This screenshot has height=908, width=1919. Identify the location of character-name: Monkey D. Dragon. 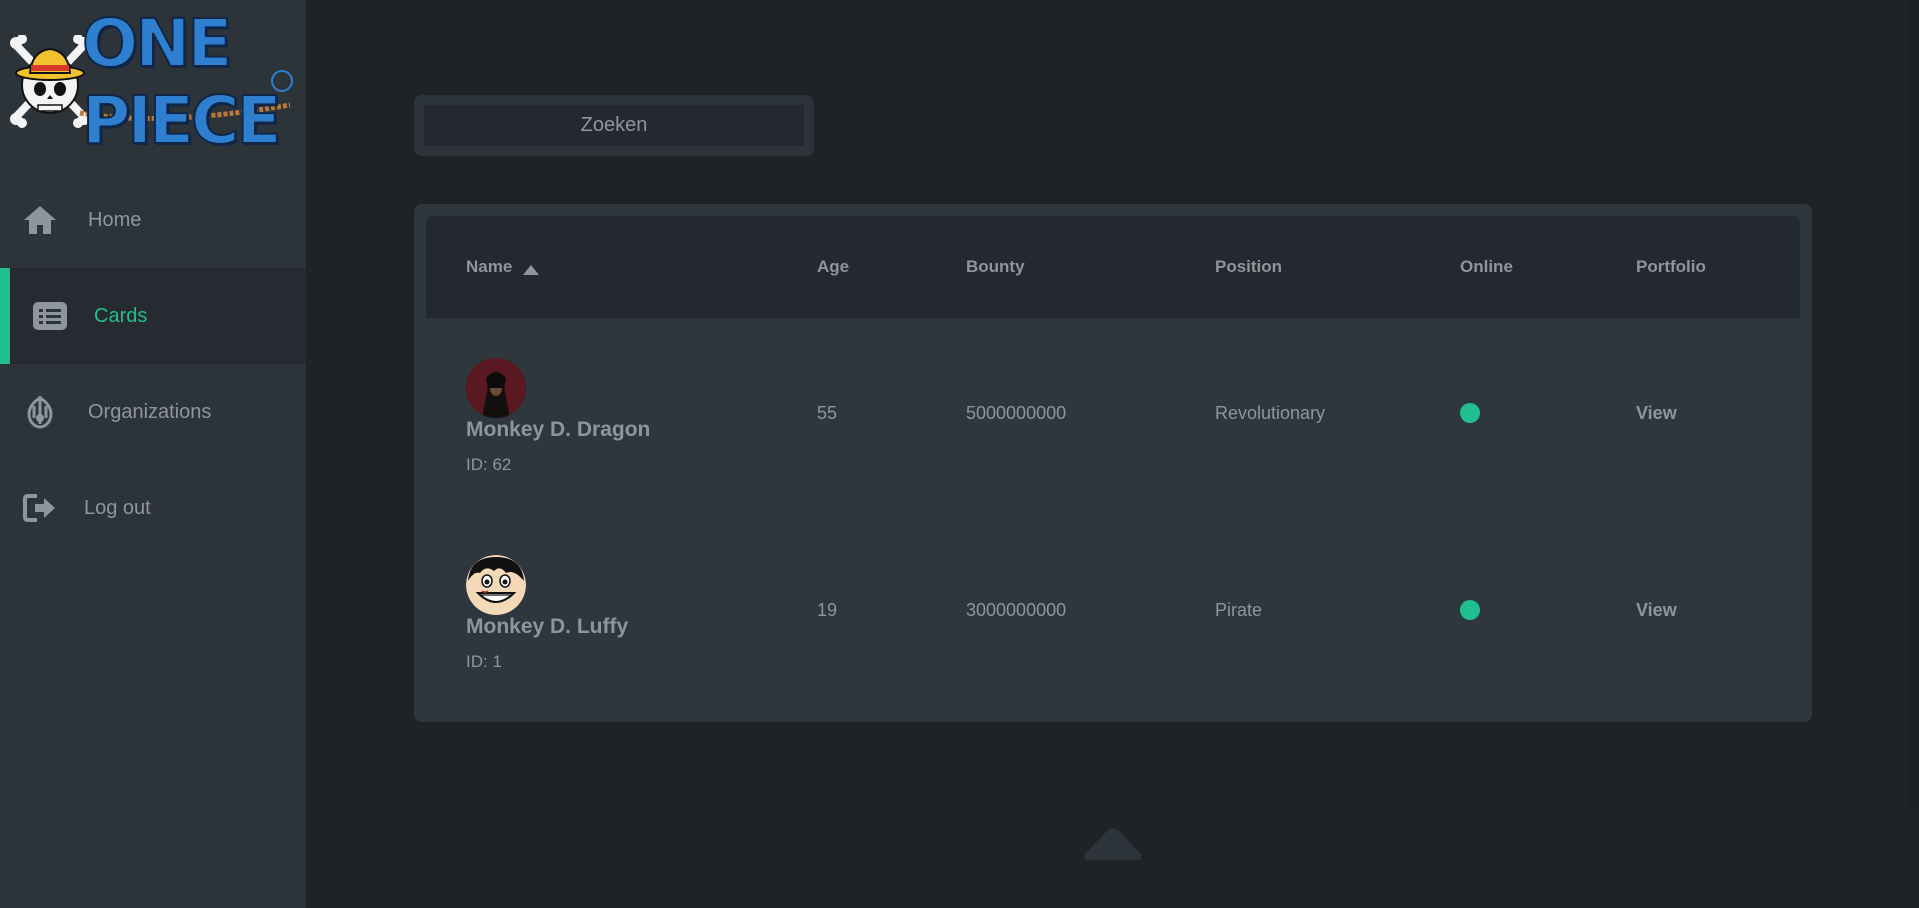
(558, 429).